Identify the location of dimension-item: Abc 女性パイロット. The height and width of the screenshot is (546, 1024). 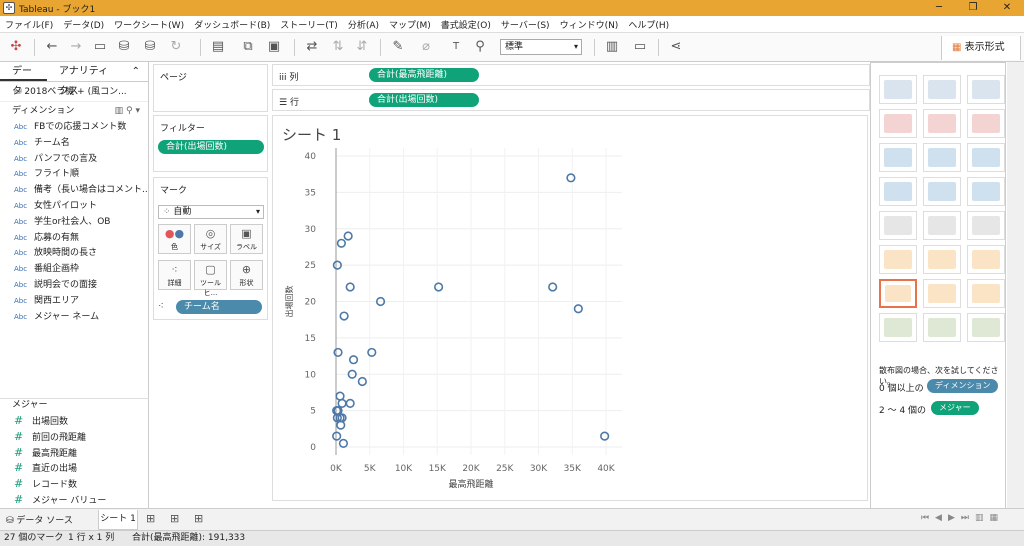
(74, 207).